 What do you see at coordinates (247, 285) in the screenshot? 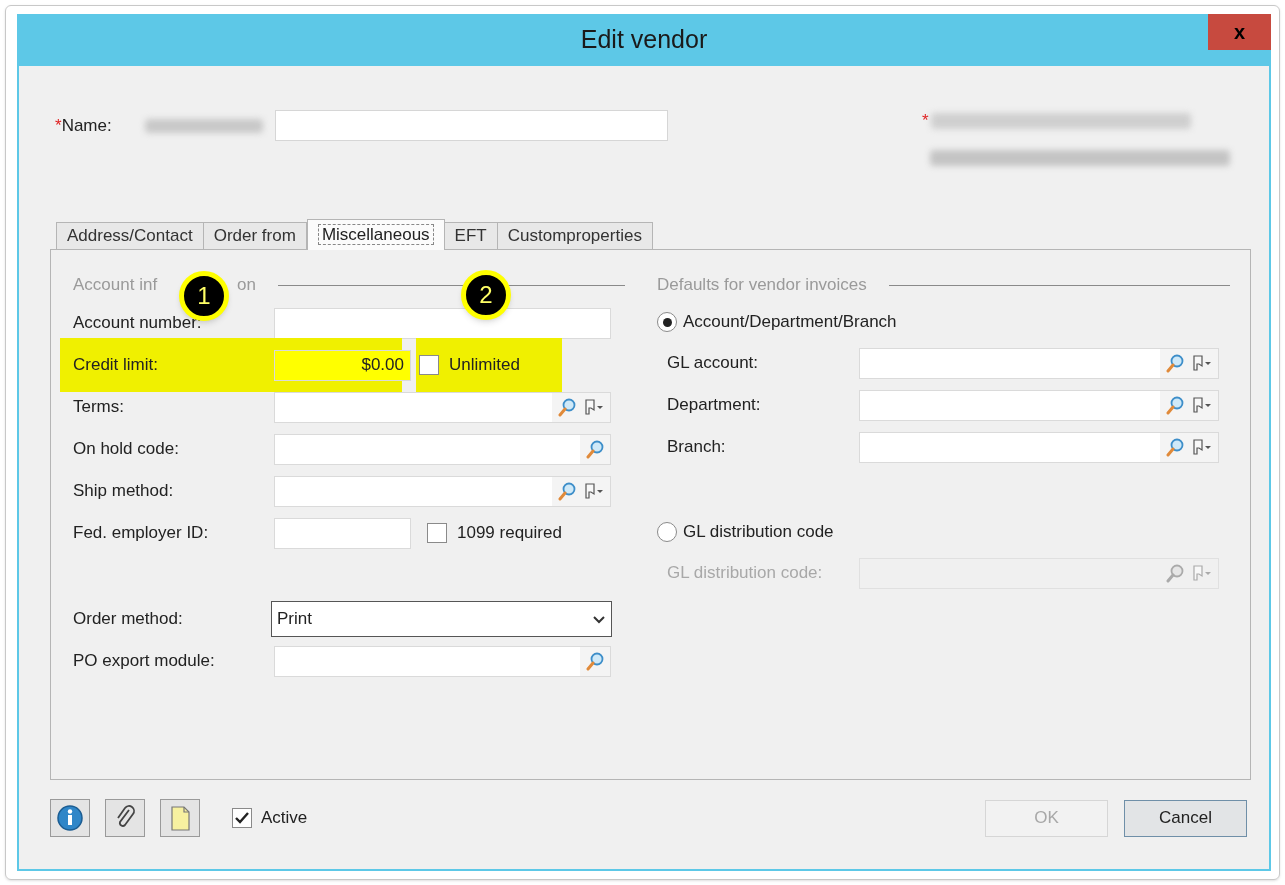
I see `group-title: on` at bounding box center [247, 285].